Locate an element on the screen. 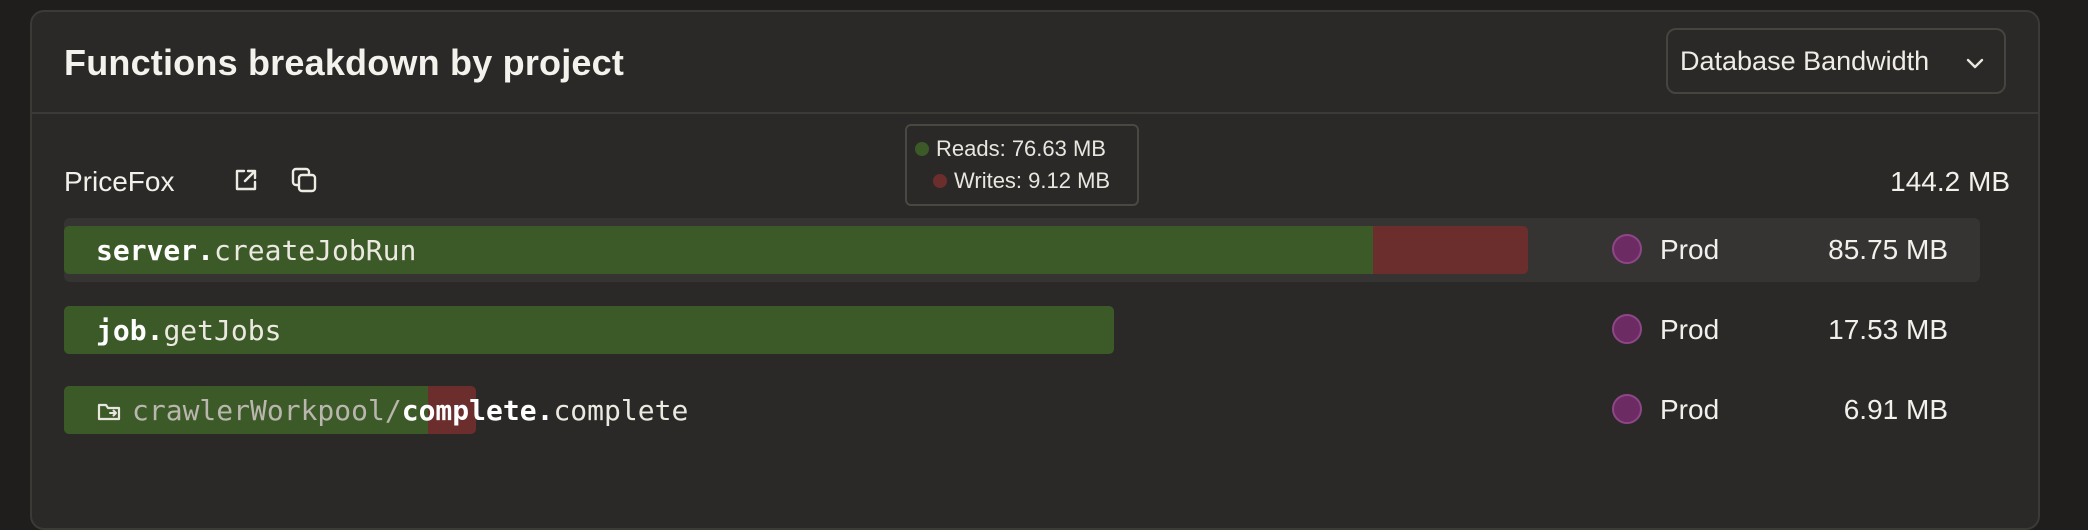 The height and width of the screenshot is (530, 2088). function-value: 6.91 MB is located at coordinates (1895, 409).